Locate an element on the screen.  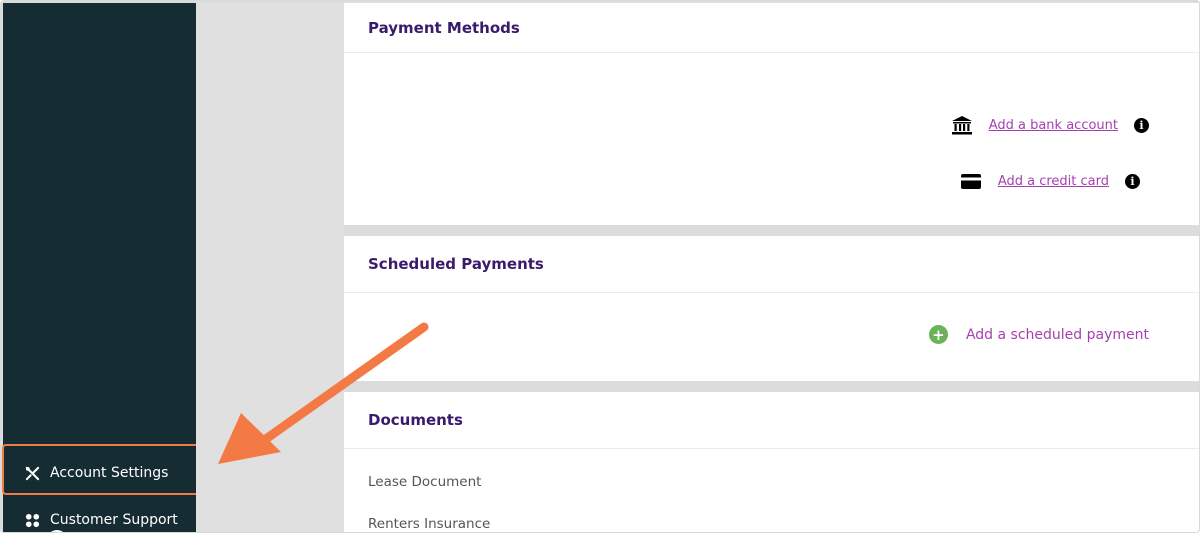
sidebar-item-label: Customer Support is located at coordinates (114, 520).